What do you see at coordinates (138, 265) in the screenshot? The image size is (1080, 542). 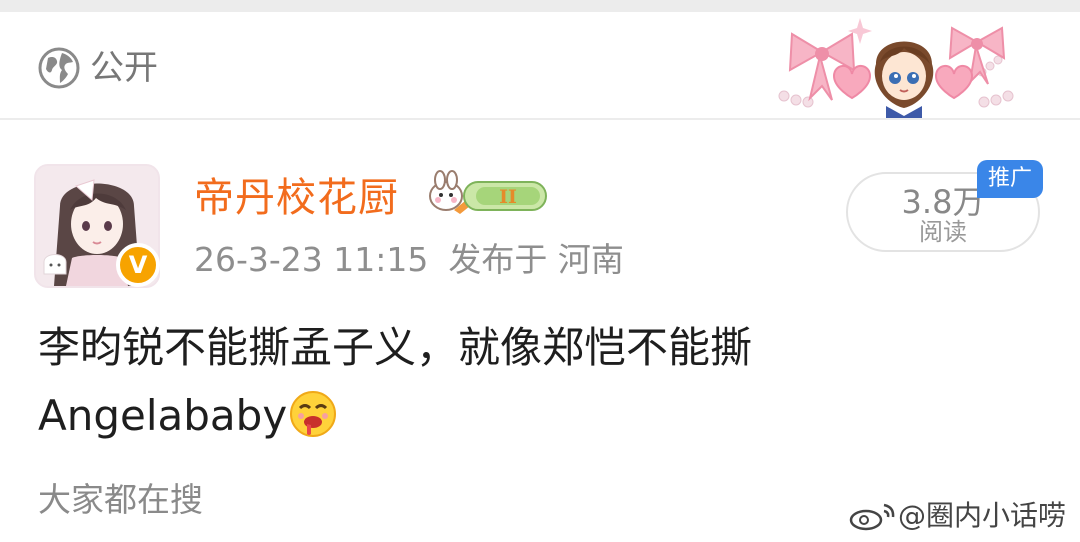 I see `verified-badge: V` at bounding box center [138, 265].